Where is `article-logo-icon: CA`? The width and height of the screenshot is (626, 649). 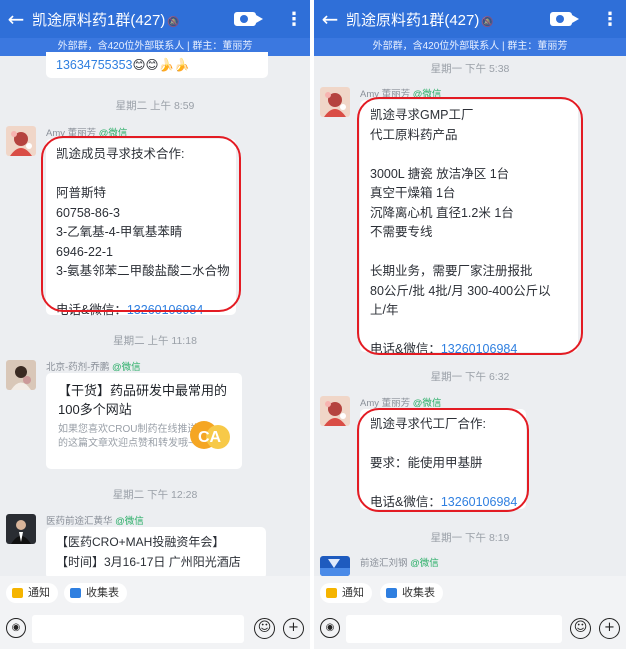 article-logo-icon: CA is located at coordinates (210, 434).